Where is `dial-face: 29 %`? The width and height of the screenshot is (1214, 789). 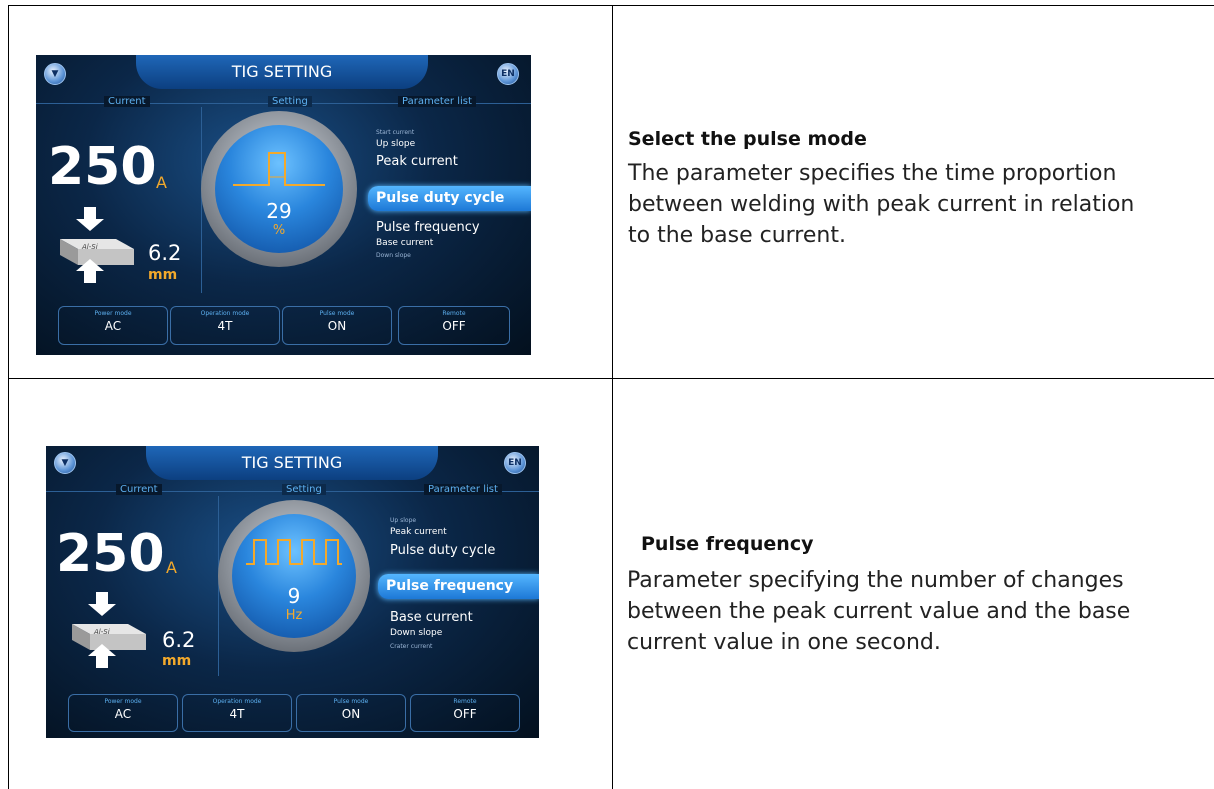
dial-face: 29 % is located at coordinates (279, 189).